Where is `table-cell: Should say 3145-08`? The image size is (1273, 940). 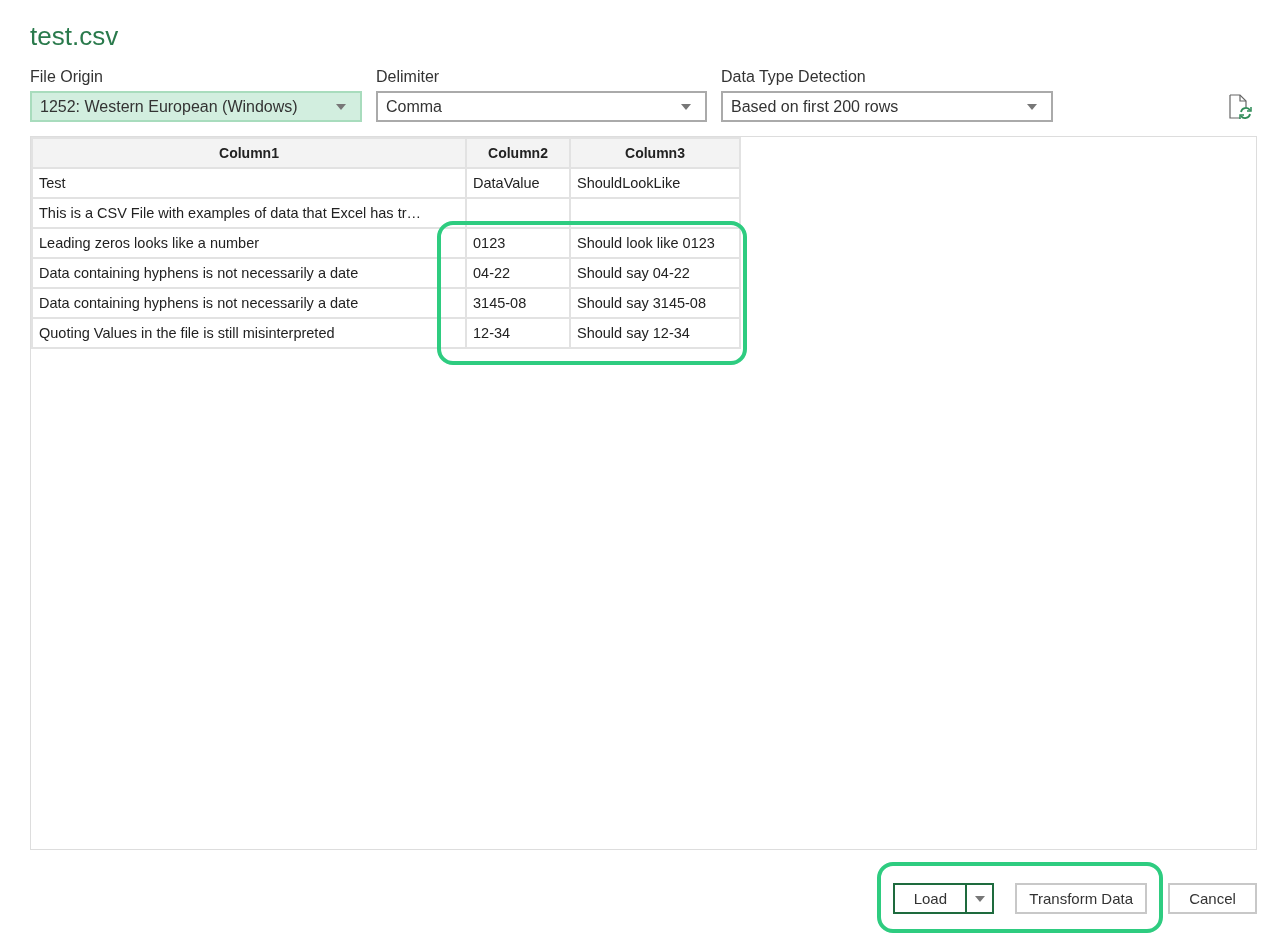
table-cell: Should say 3145-08 is located at coordinates (655, 303).